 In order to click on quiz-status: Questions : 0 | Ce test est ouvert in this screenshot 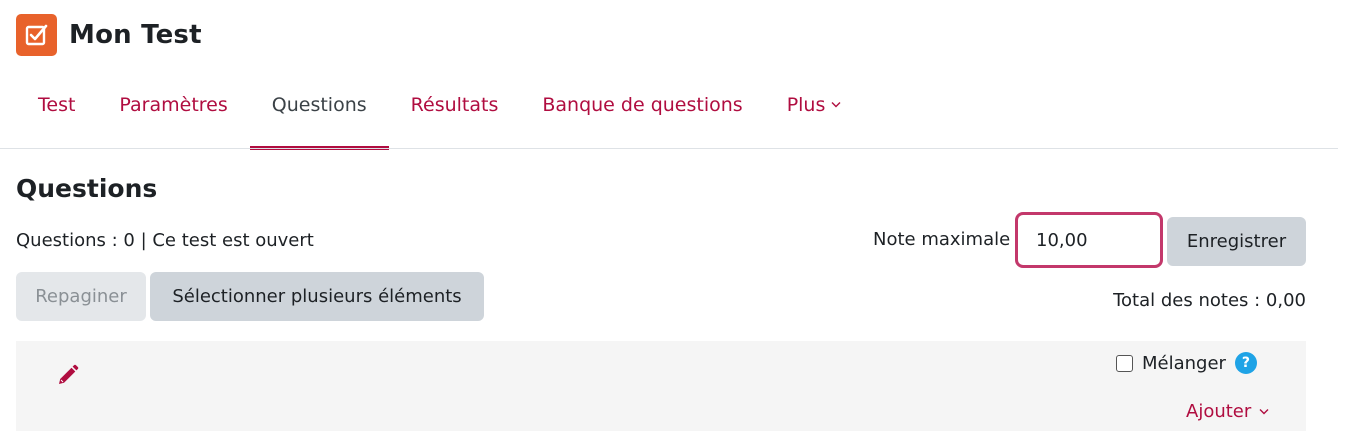, I will do `click(165, 240)`.